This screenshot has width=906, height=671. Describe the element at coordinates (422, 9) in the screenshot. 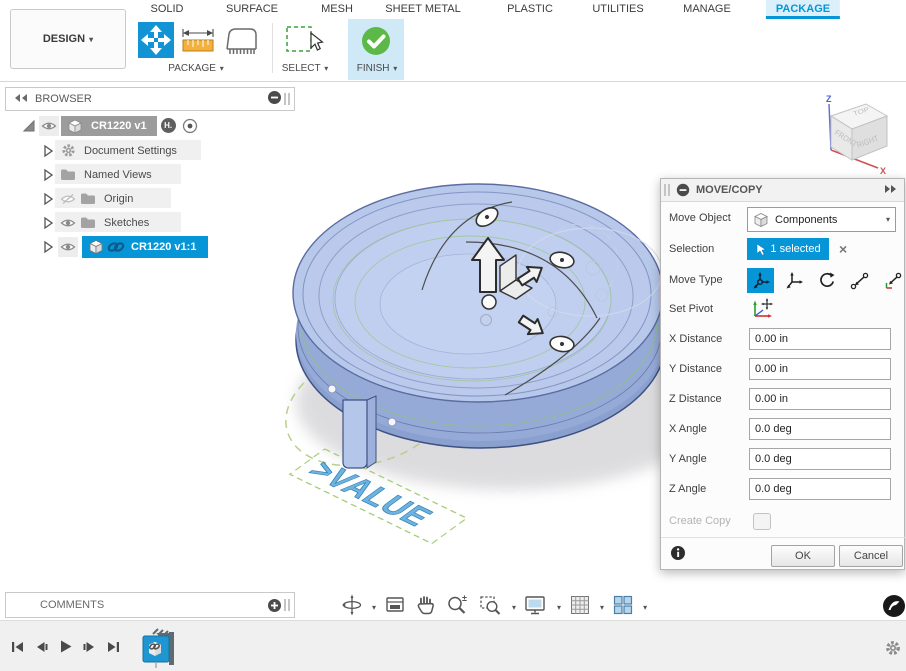

I see `tab-sheet-metal: SHEET METAL` at that location.